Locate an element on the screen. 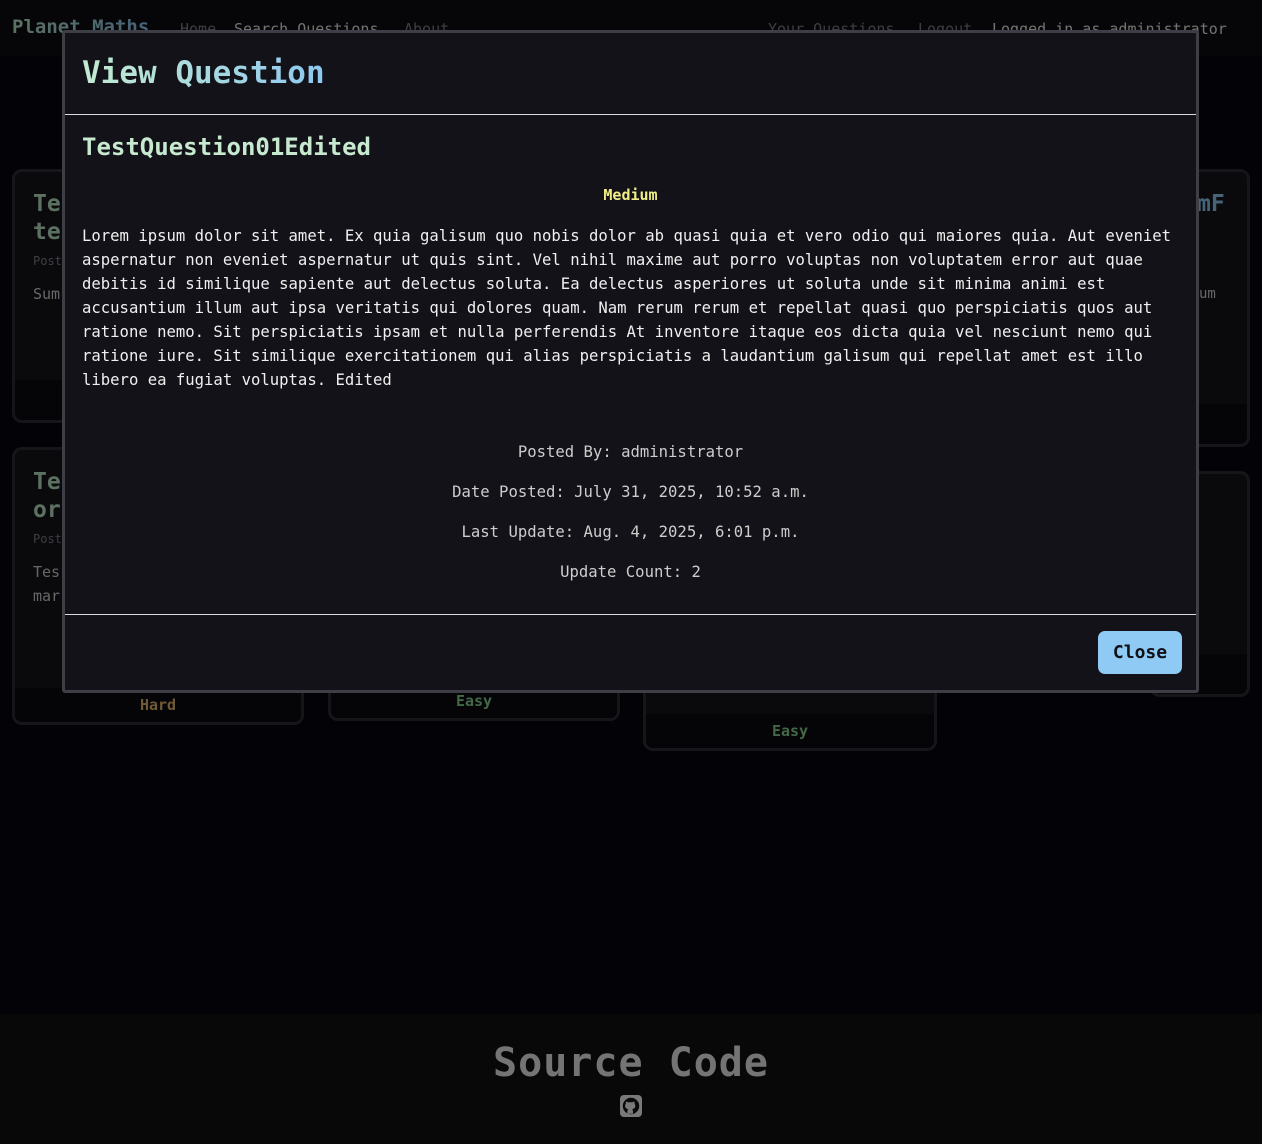 The width and height of the screenshot is (1262, 1144). close-button: Close is located at coordinates (1140, 652).